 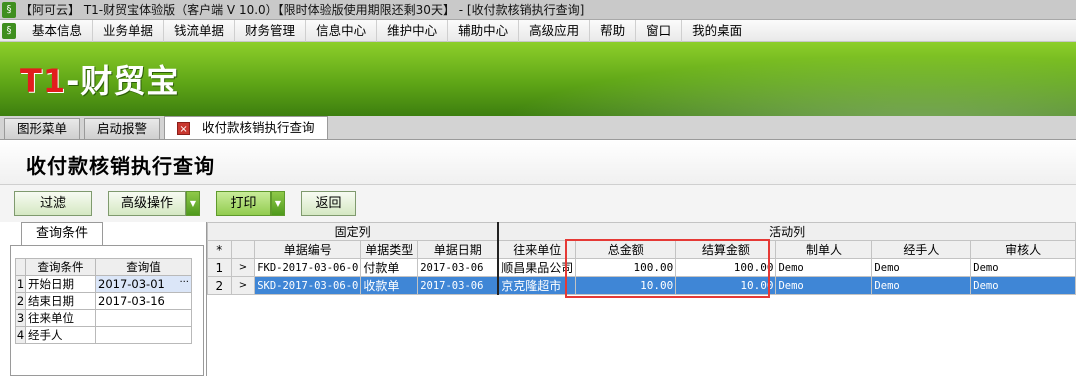 I want to click on query-row: 4 经手人, so click(x=103, y=335).